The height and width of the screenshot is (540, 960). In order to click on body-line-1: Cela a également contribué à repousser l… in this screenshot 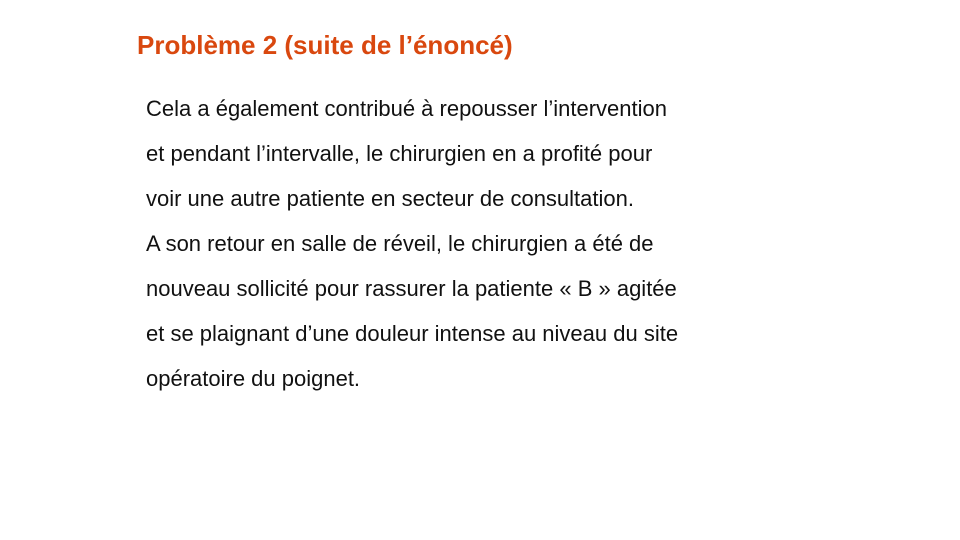, I will do `click(406, 108)`.